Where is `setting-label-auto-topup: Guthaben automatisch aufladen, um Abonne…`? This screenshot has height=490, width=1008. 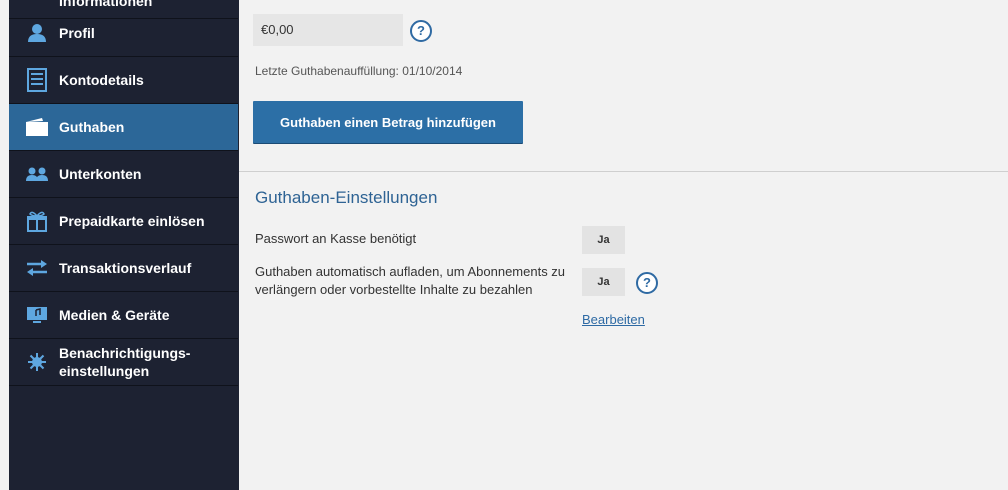 setting-label-auto-topup: Guthaben automatisch aufladen, um Abonne… is located at coordinates (410, 280).